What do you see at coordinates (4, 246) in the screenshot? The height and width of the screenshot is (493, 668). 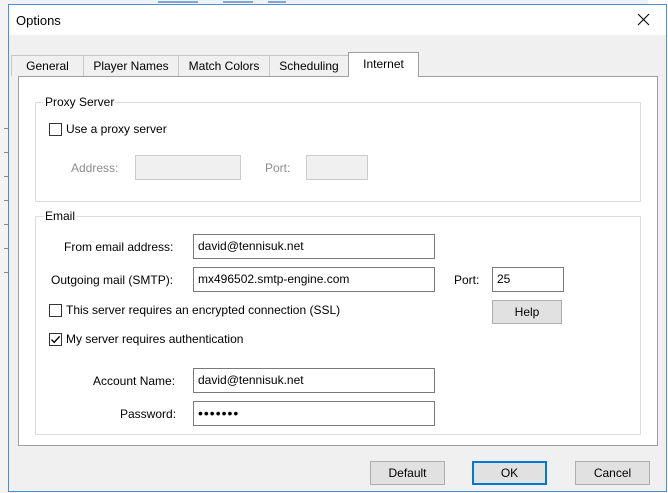 I see `background-app-edge` at bounding box center [4, 246].